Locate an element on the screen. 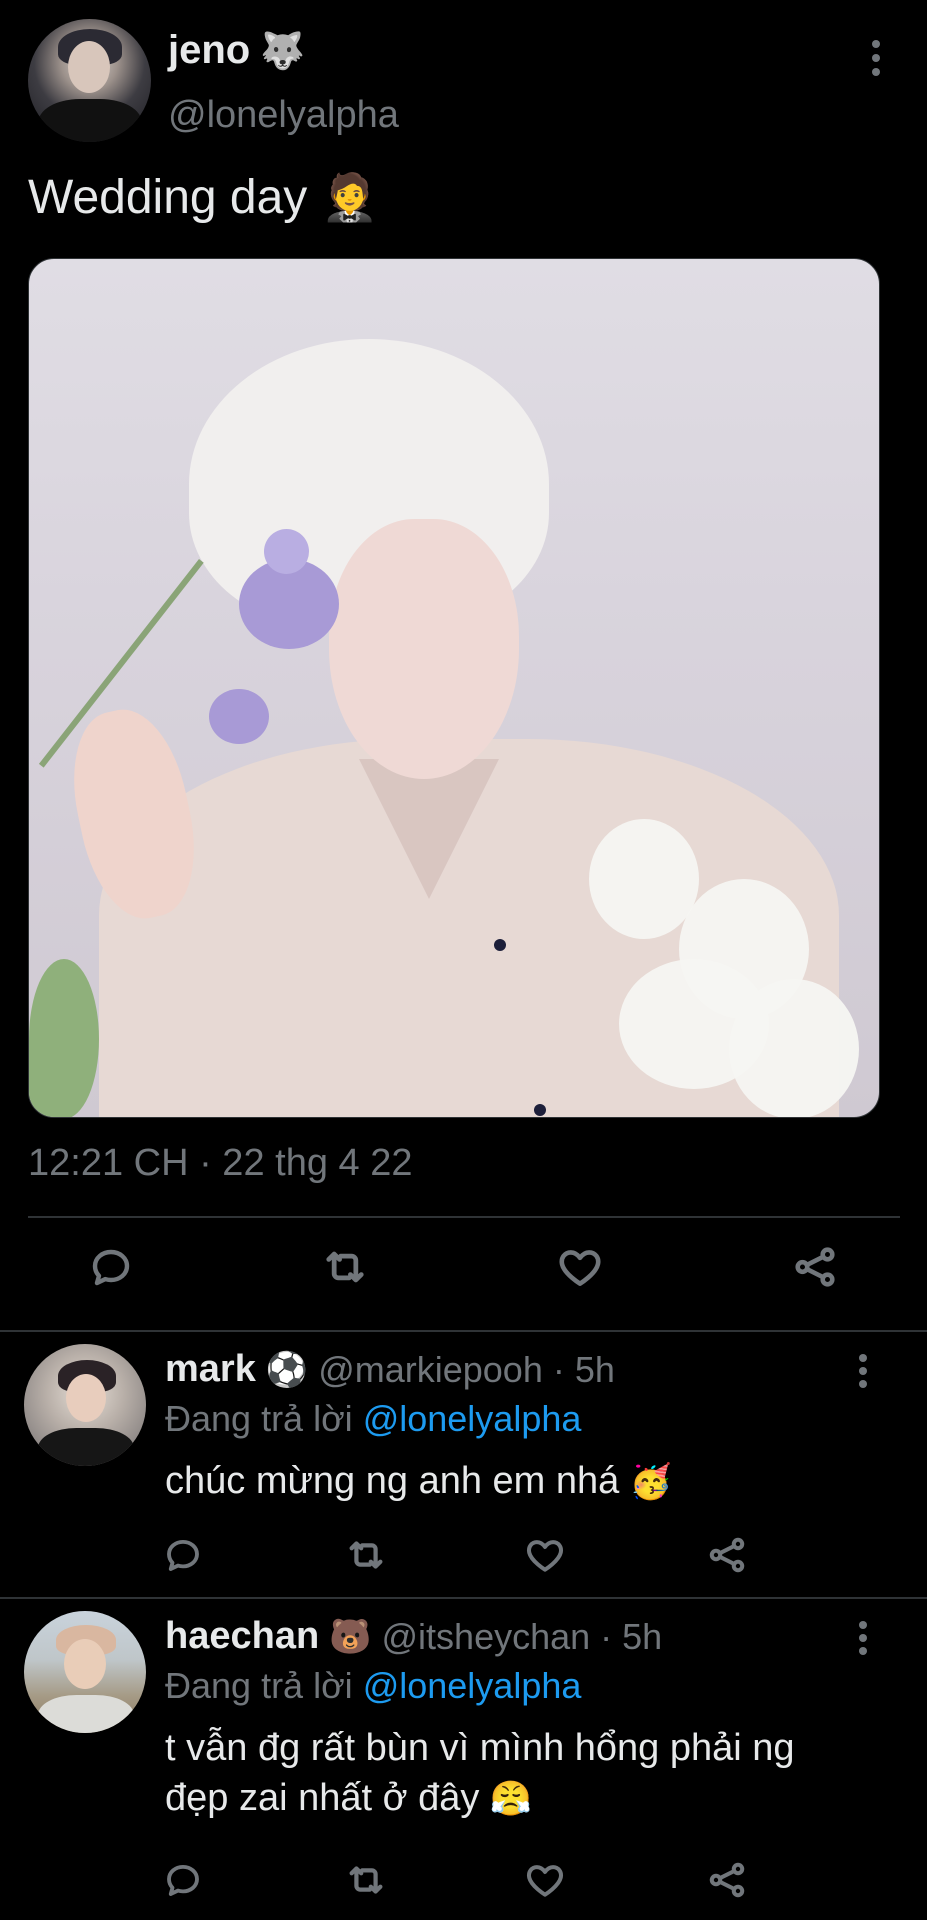 The width and height of the screenshot is (927, 1920). reply-display-name: haechan is located at coordinates (242, 1636).